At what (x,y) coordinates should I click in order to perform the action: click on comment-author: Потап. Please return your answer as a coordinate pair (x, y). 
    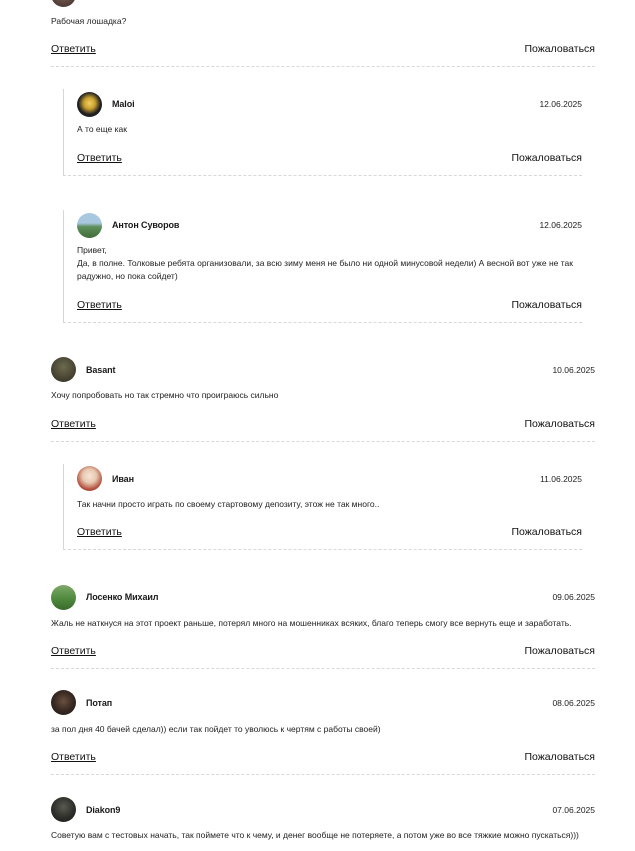
    Looking at the image, I should click on (99, 703).